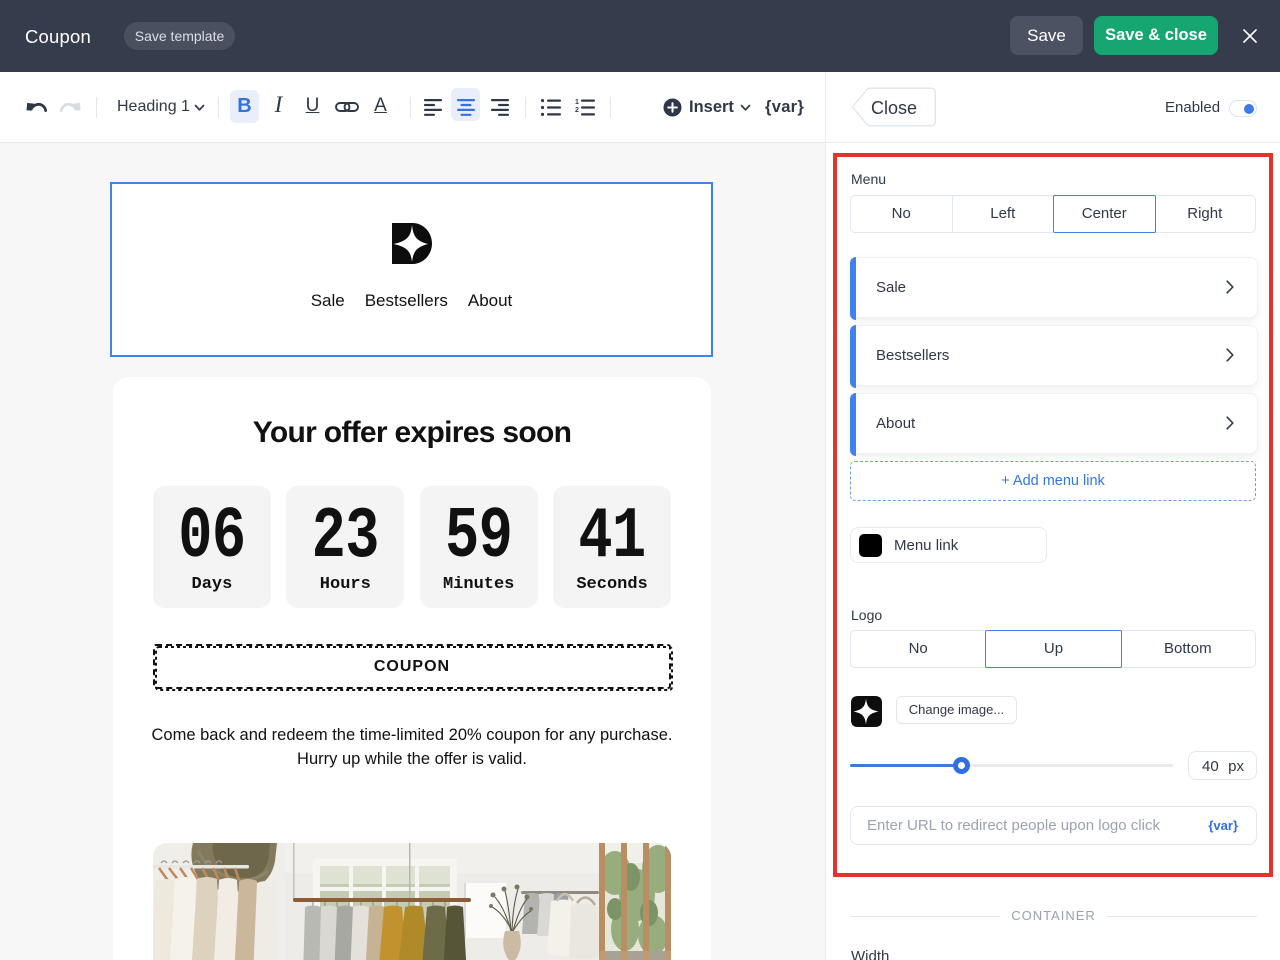 The image size is (1280, 960). Describe the element at coordinates (577, 110) in the screenshot. I see `svg-text: 2` at that location.